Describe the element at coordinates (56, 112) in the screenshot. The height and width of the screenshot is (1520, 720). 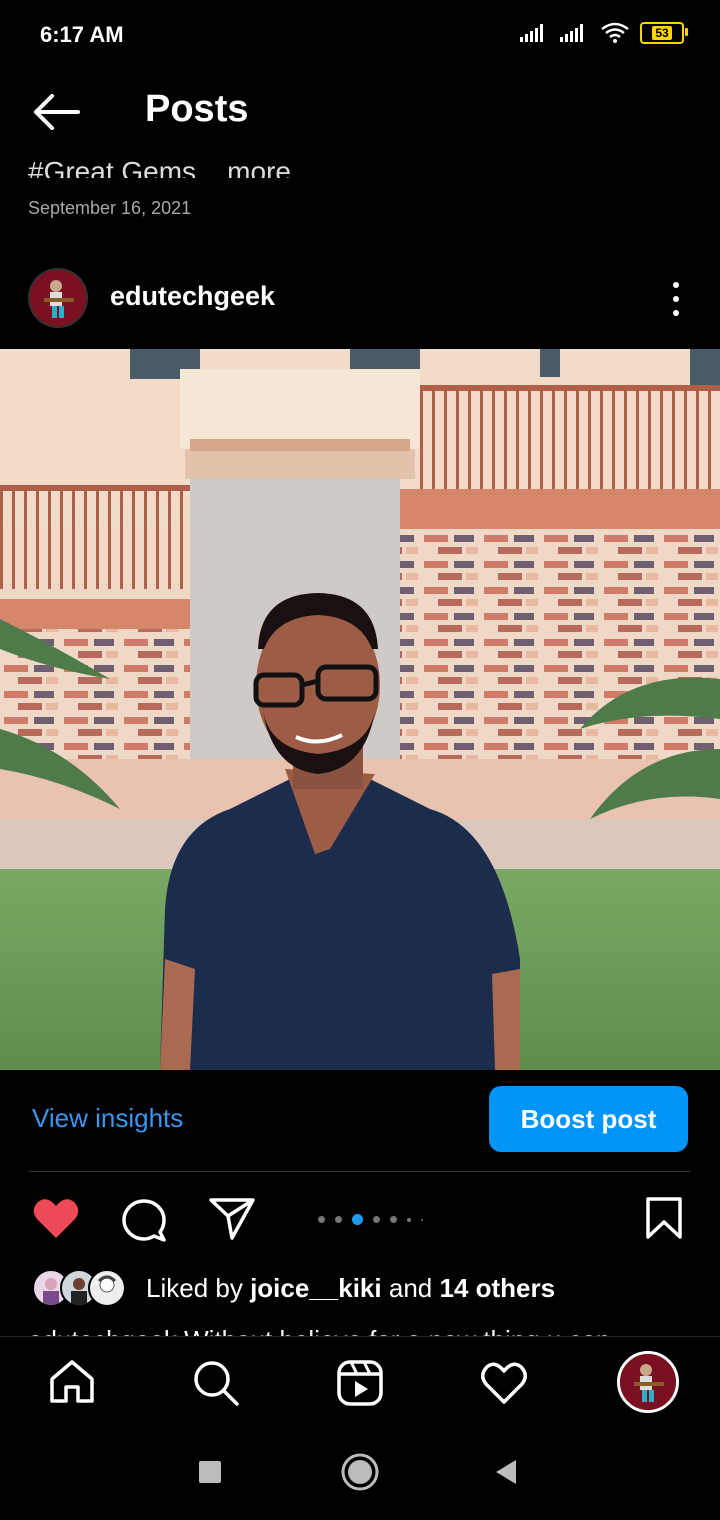
I see `arrow-left-icon` at that location.